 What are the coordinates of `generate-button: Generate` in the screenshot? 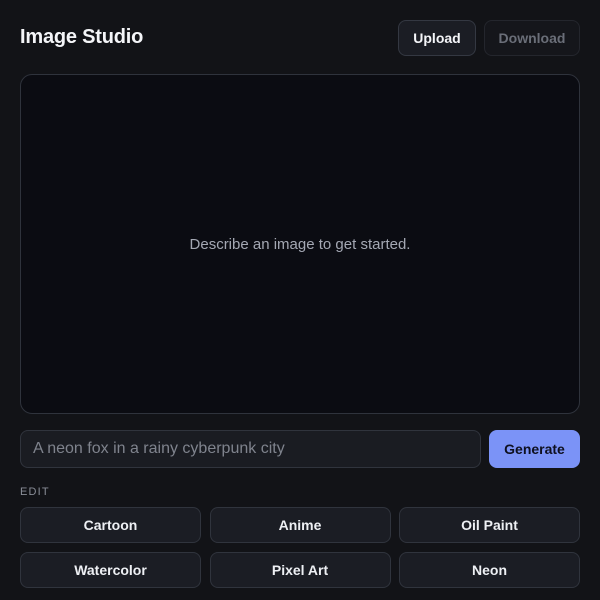 It's located at (534, 449).